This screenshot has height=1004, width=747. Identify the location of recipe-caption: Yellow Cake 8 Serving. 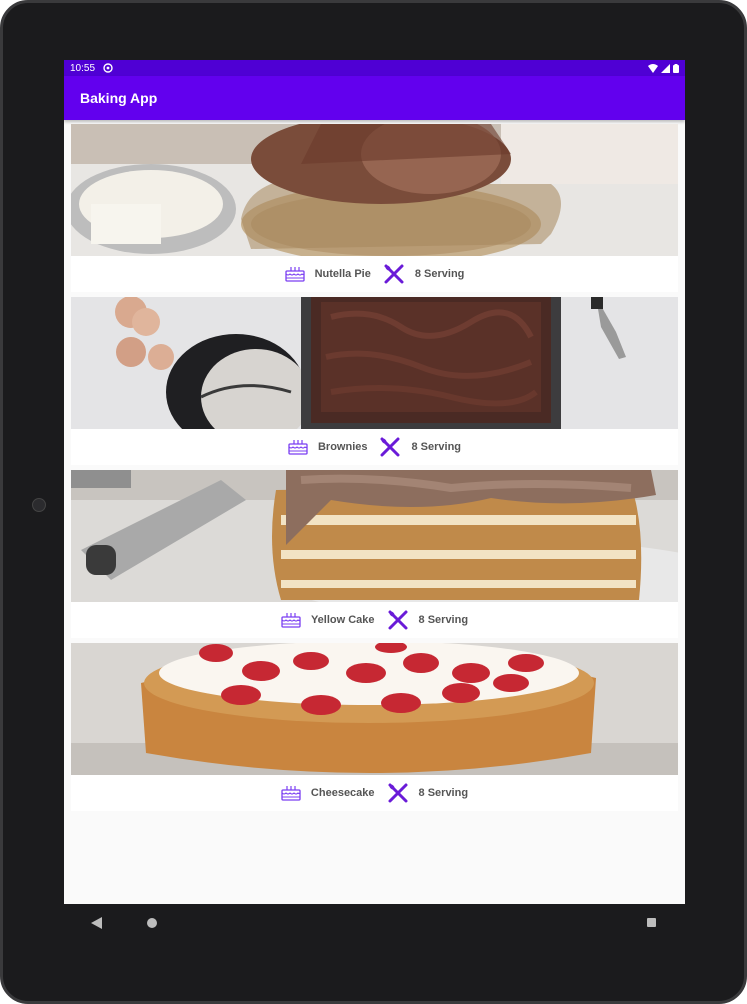
(374, 620).